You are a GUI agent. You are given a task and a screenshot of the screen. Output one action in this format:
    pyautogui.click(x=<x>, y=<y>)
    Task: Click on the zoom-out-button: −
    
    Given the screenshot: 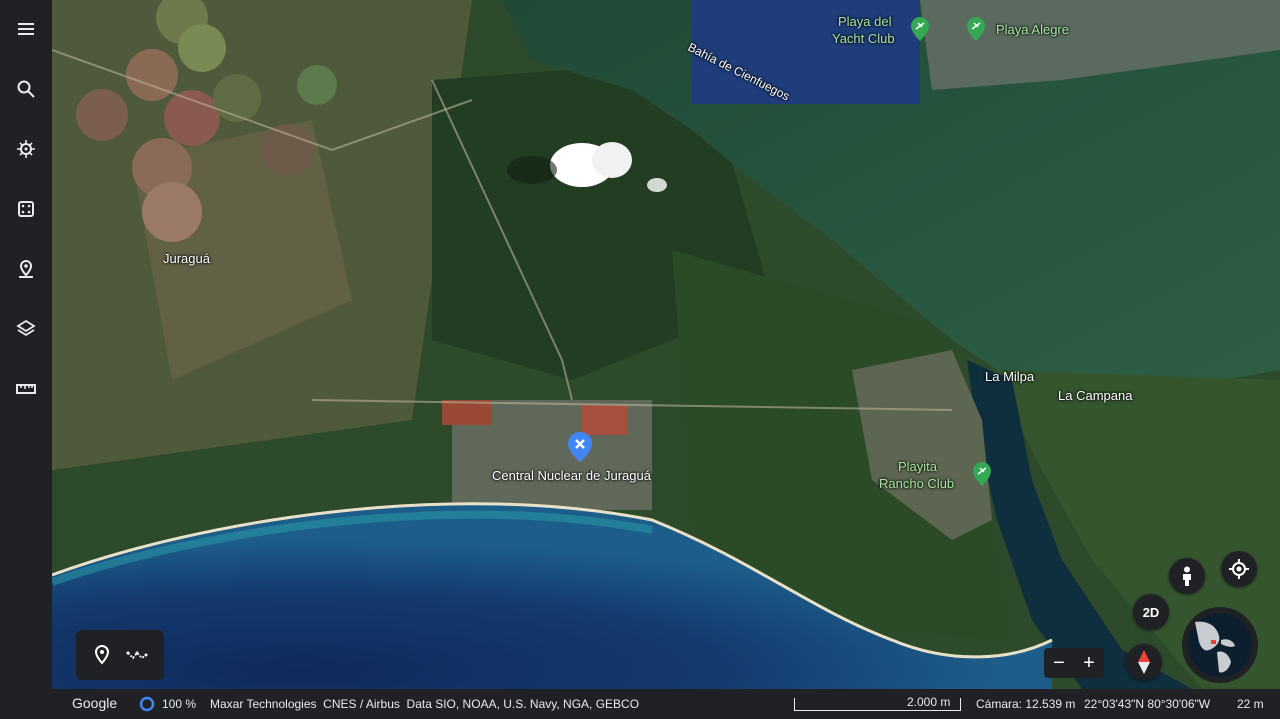 What is the action you would take?
    pyautogui.click(x=1059, y=663)
    